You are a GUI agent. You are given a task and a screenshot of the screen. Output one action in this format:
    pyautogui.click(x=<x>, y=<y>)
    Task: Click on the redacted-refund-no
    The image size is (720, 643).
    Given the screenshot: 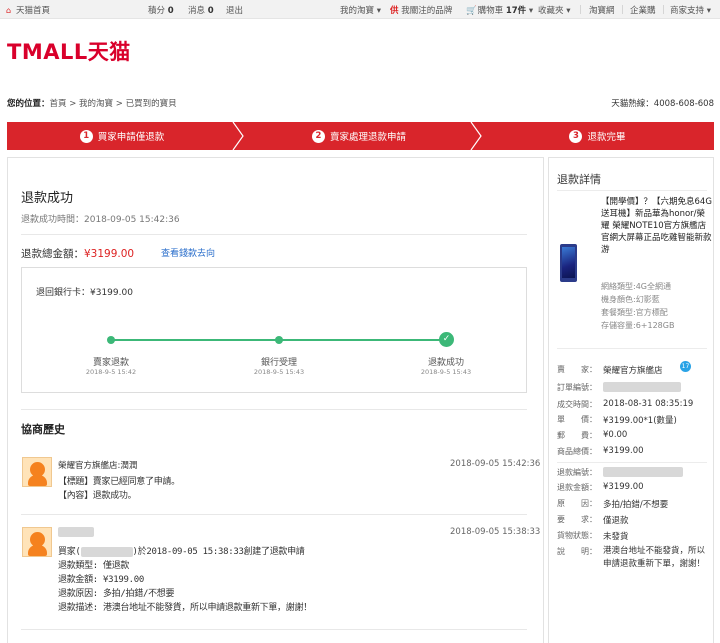 What is the action you would take?
    pyautogui.click(x=643, y=472)
    